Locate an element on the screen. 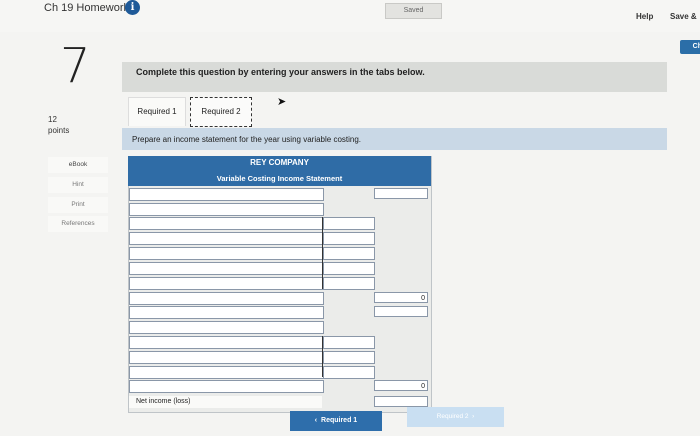 The height and width of the screenshot is (436, 700). question-number: 7 is located at coordinates (75, 66).